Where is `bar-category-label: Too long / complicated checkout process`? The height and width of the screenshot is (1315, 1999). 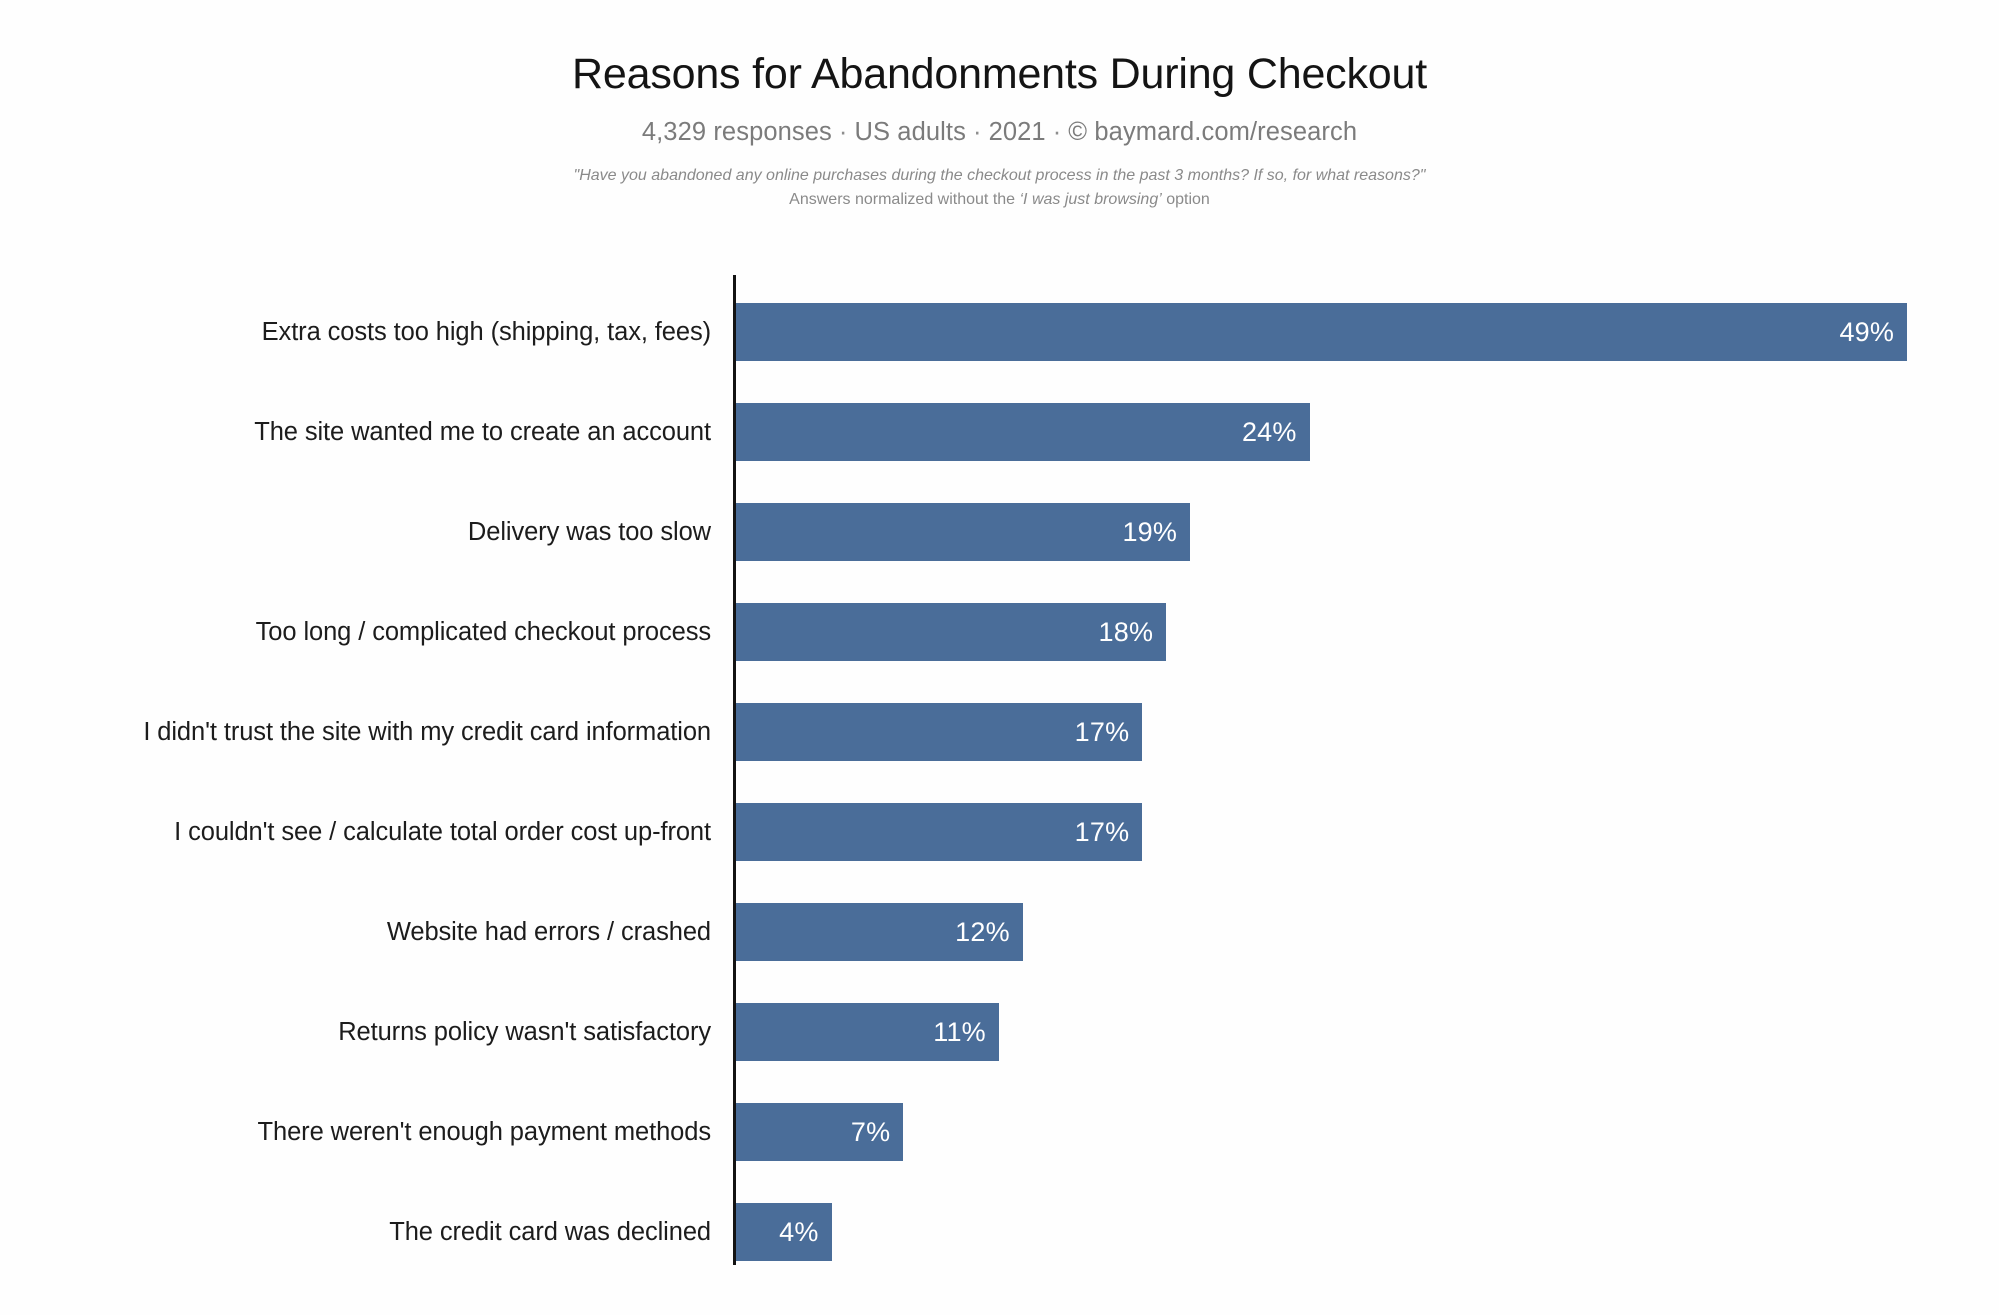
bar-category-label: Too long / complicated checkout process is located at coordinates (483, 632).